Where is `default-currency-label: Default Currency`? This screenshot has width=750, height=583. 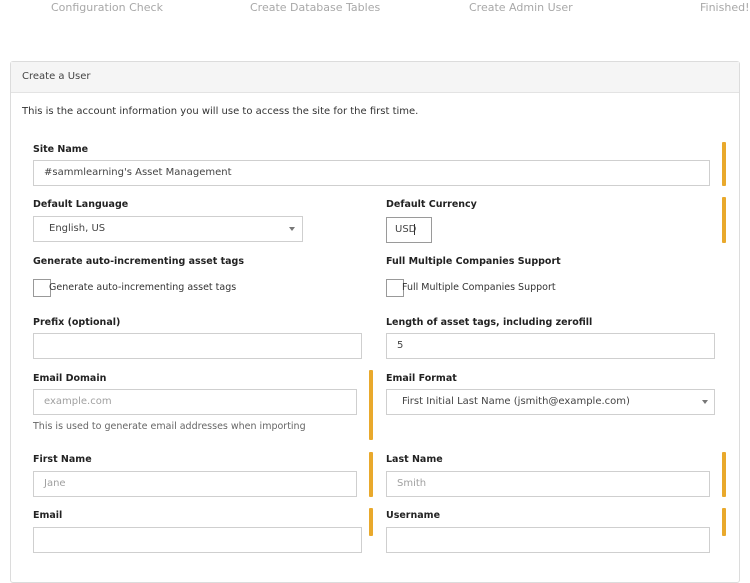 default-currency-label: Default Currency is located at coordinates (431, 204).